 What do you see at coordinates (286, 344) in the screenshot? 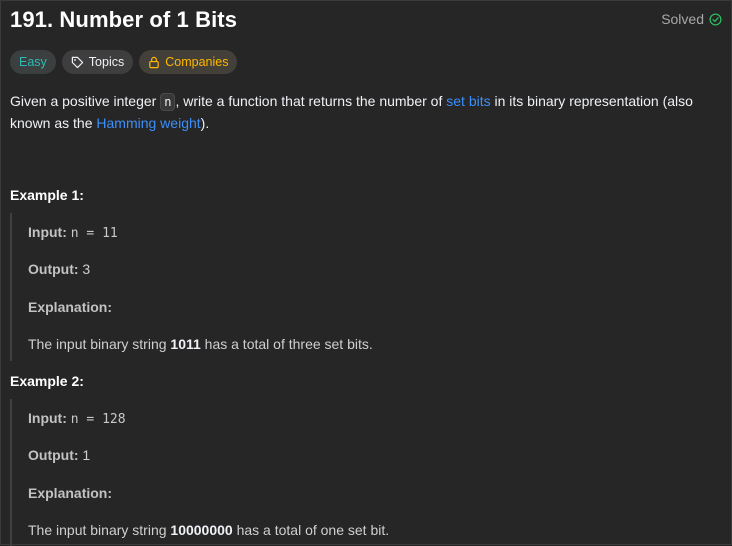
I see `explanation-text: has a total of three set bits.` at bounding box center [286, 344].